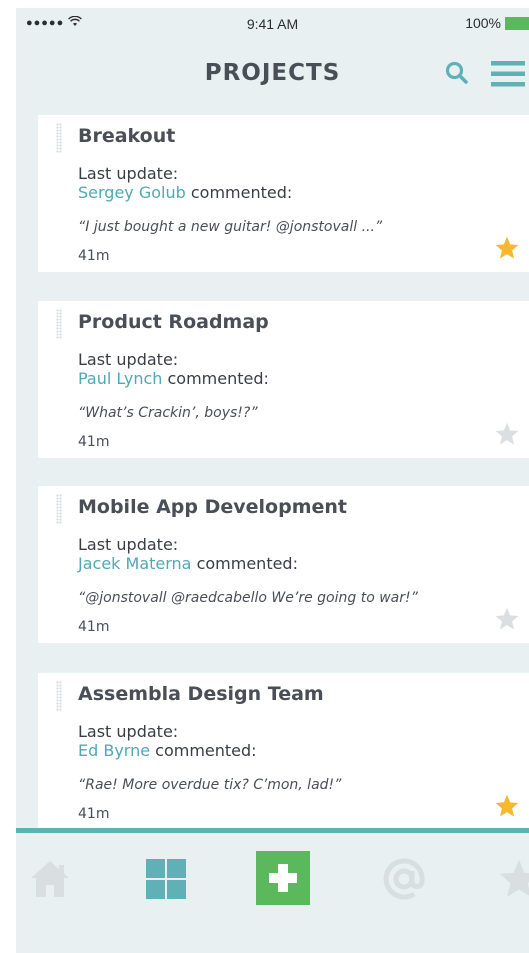 This screenshot has width=529, height=953. What do you see at coordinates (201, 694) in the screenshot?
I see `project-title: Assembla Design Team` at bounding box center [201, 694].